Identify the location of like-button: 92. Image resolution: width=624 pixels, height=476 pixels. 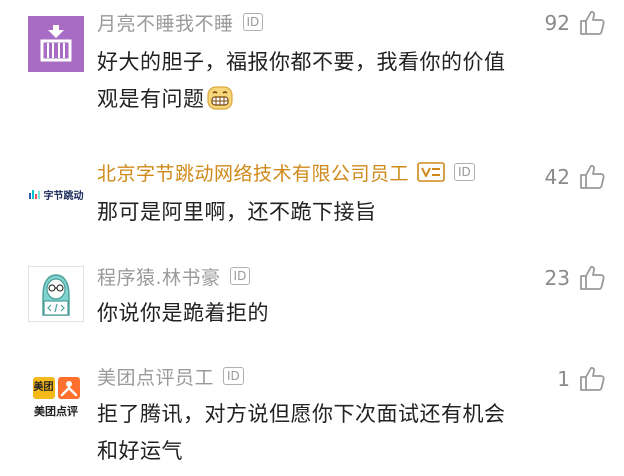
(575, 23).